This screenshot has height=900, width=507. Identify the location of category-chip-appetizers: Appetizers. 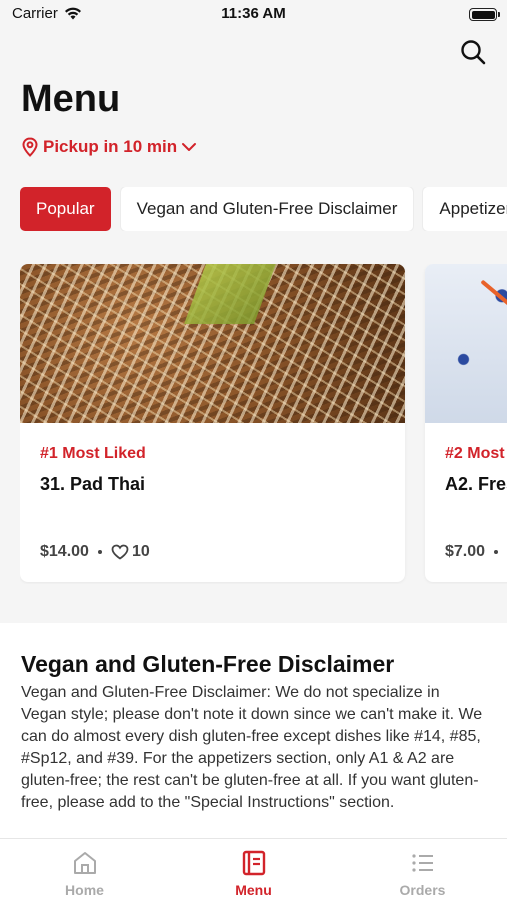
(465, 209).